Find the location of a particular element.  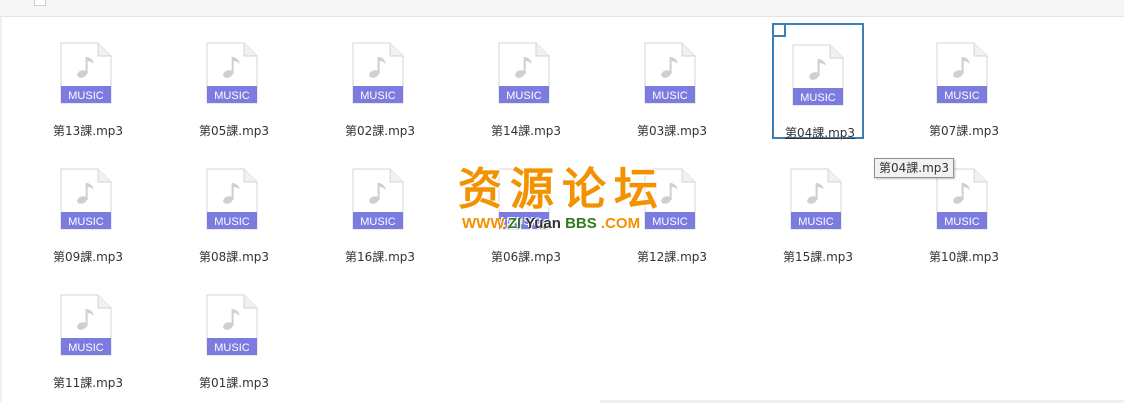

file-item: MUSIC 第12課.mp3 is located at coordinates (672, 207).